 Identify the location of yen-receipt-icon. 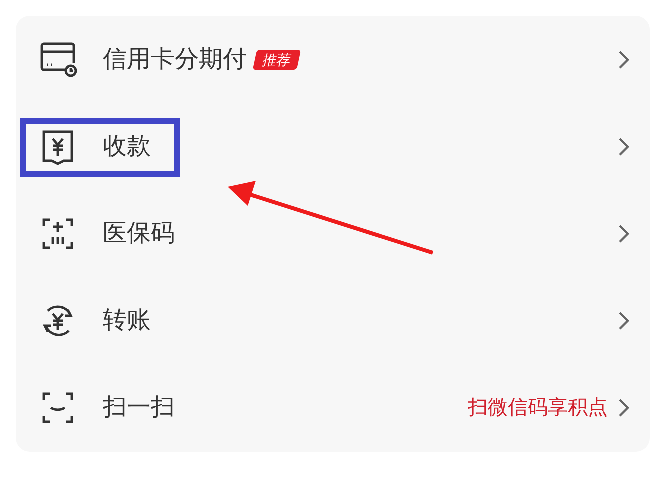
(58, 146).